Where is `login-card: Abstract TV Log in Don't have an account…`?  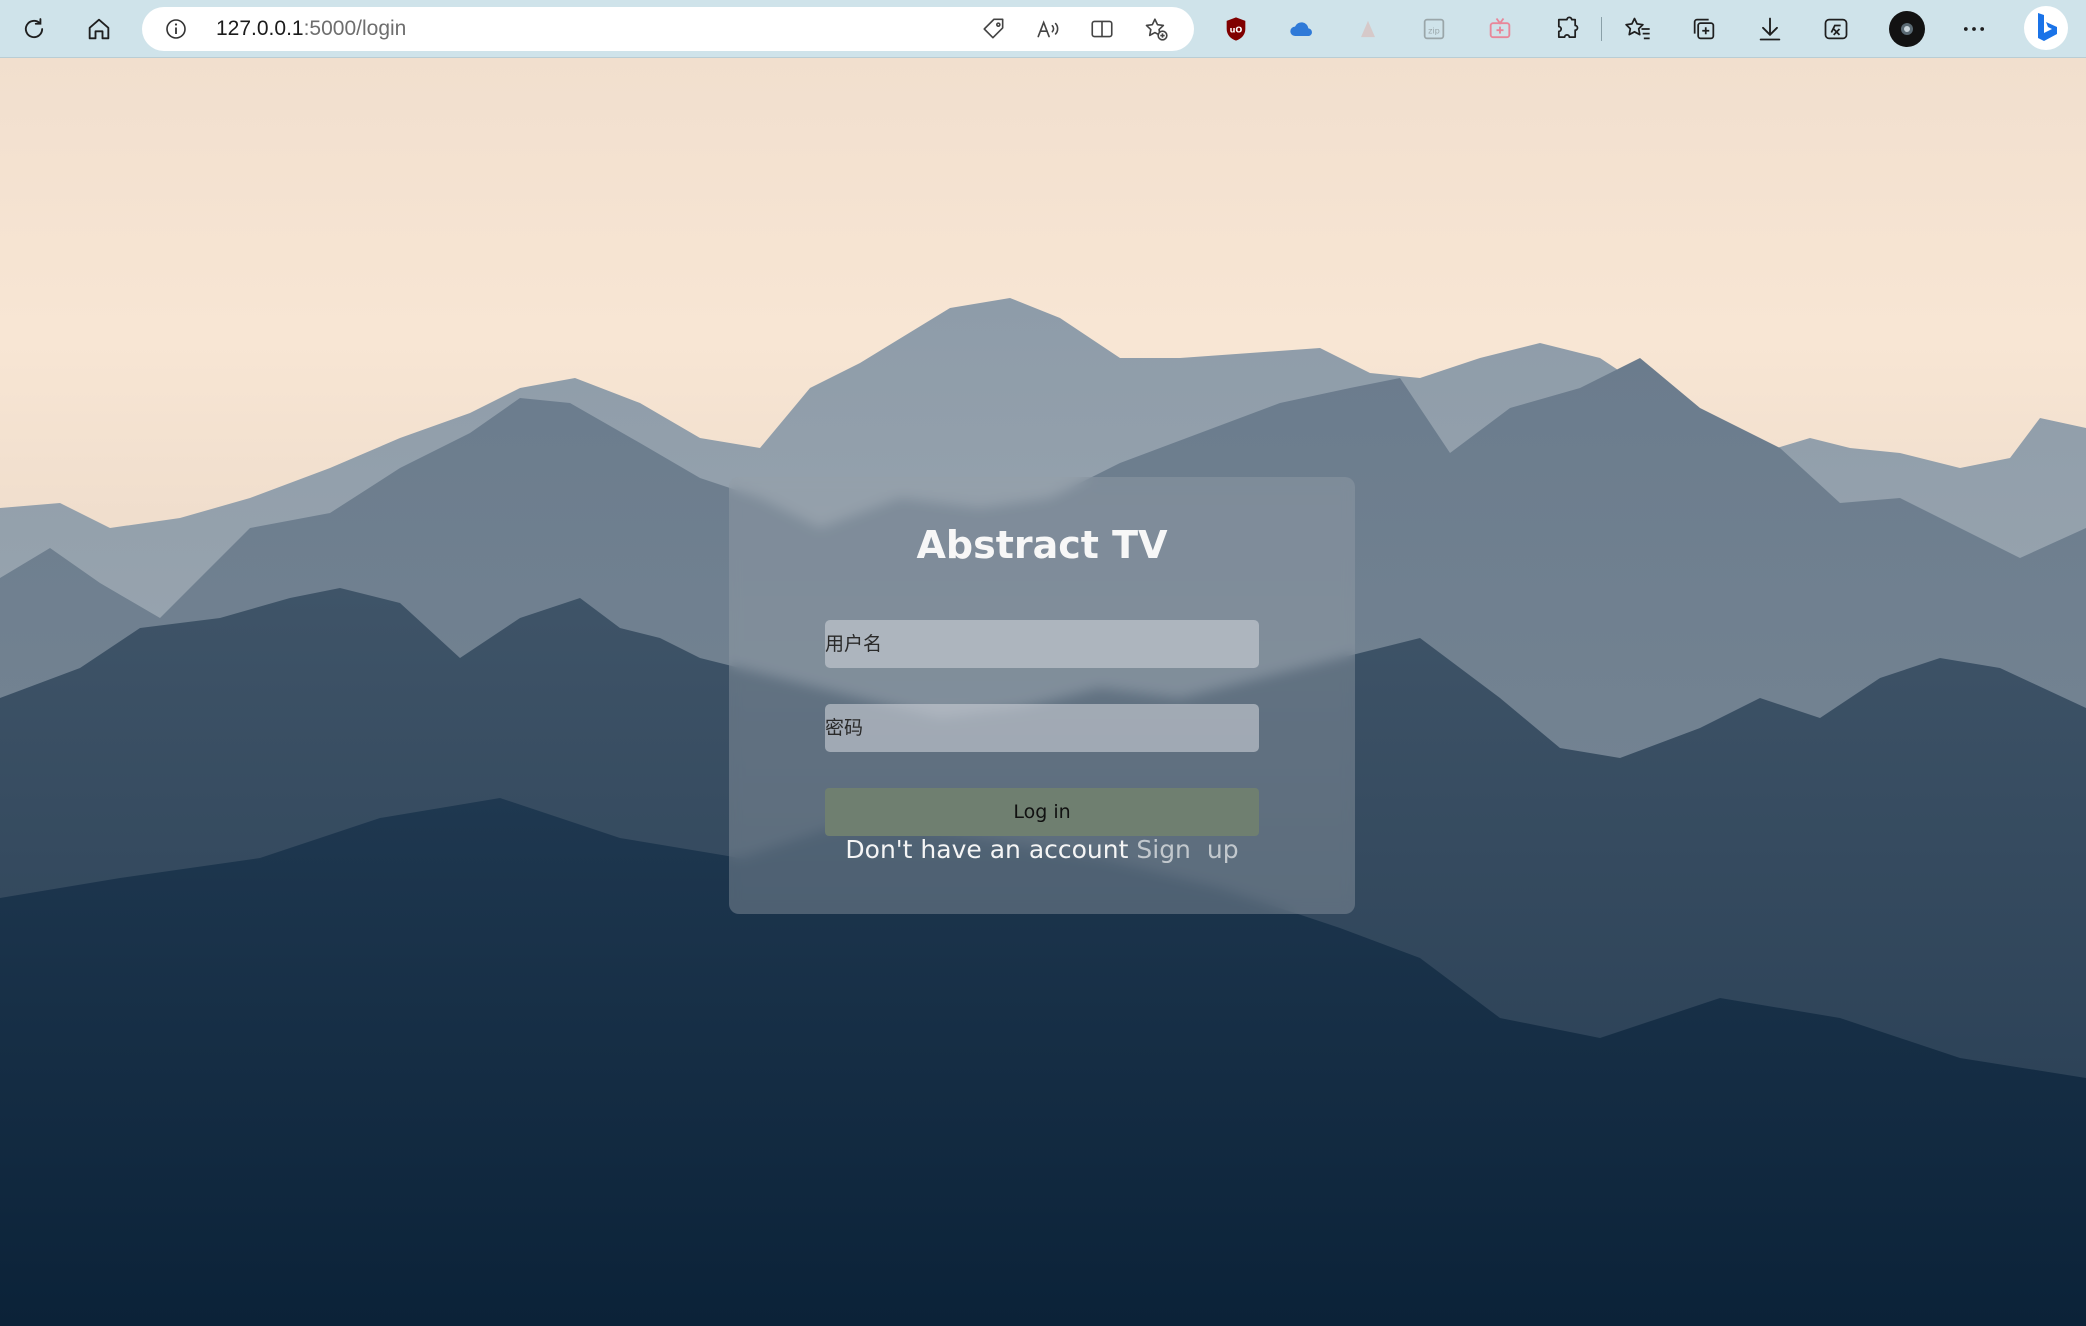 login-card: Abstract TV Log in Don't have an account… is located at coordinates (1042, 695).